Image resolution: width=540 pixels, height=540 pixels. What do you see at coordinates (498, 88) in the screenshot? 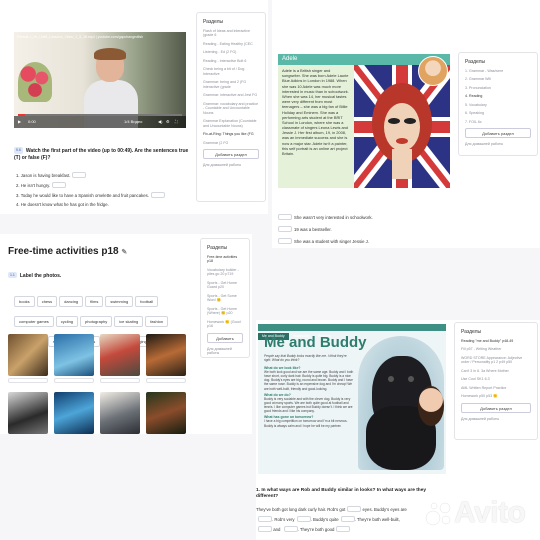
I see `sidebar-item: 3. Pronunciation` at bounding box center [498, 88].